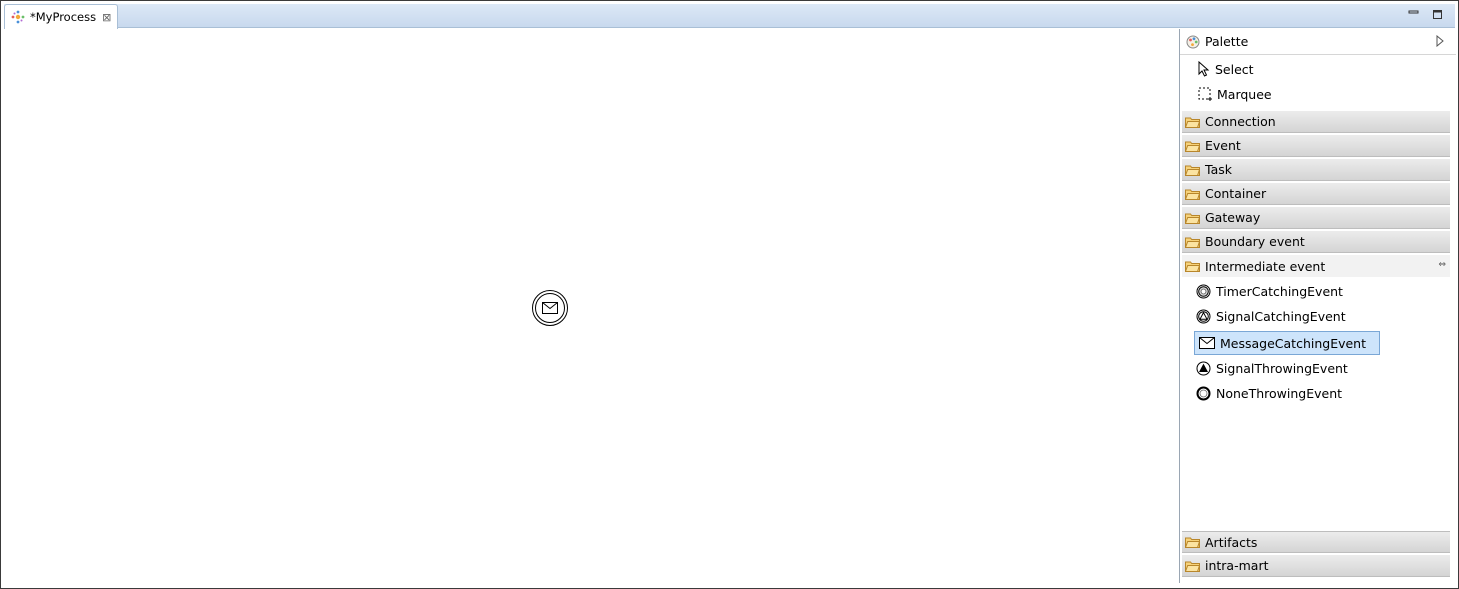 This screenshot has width=1459, height=589. I want to click on pin-icon: ⇔, so click(1442, 265).